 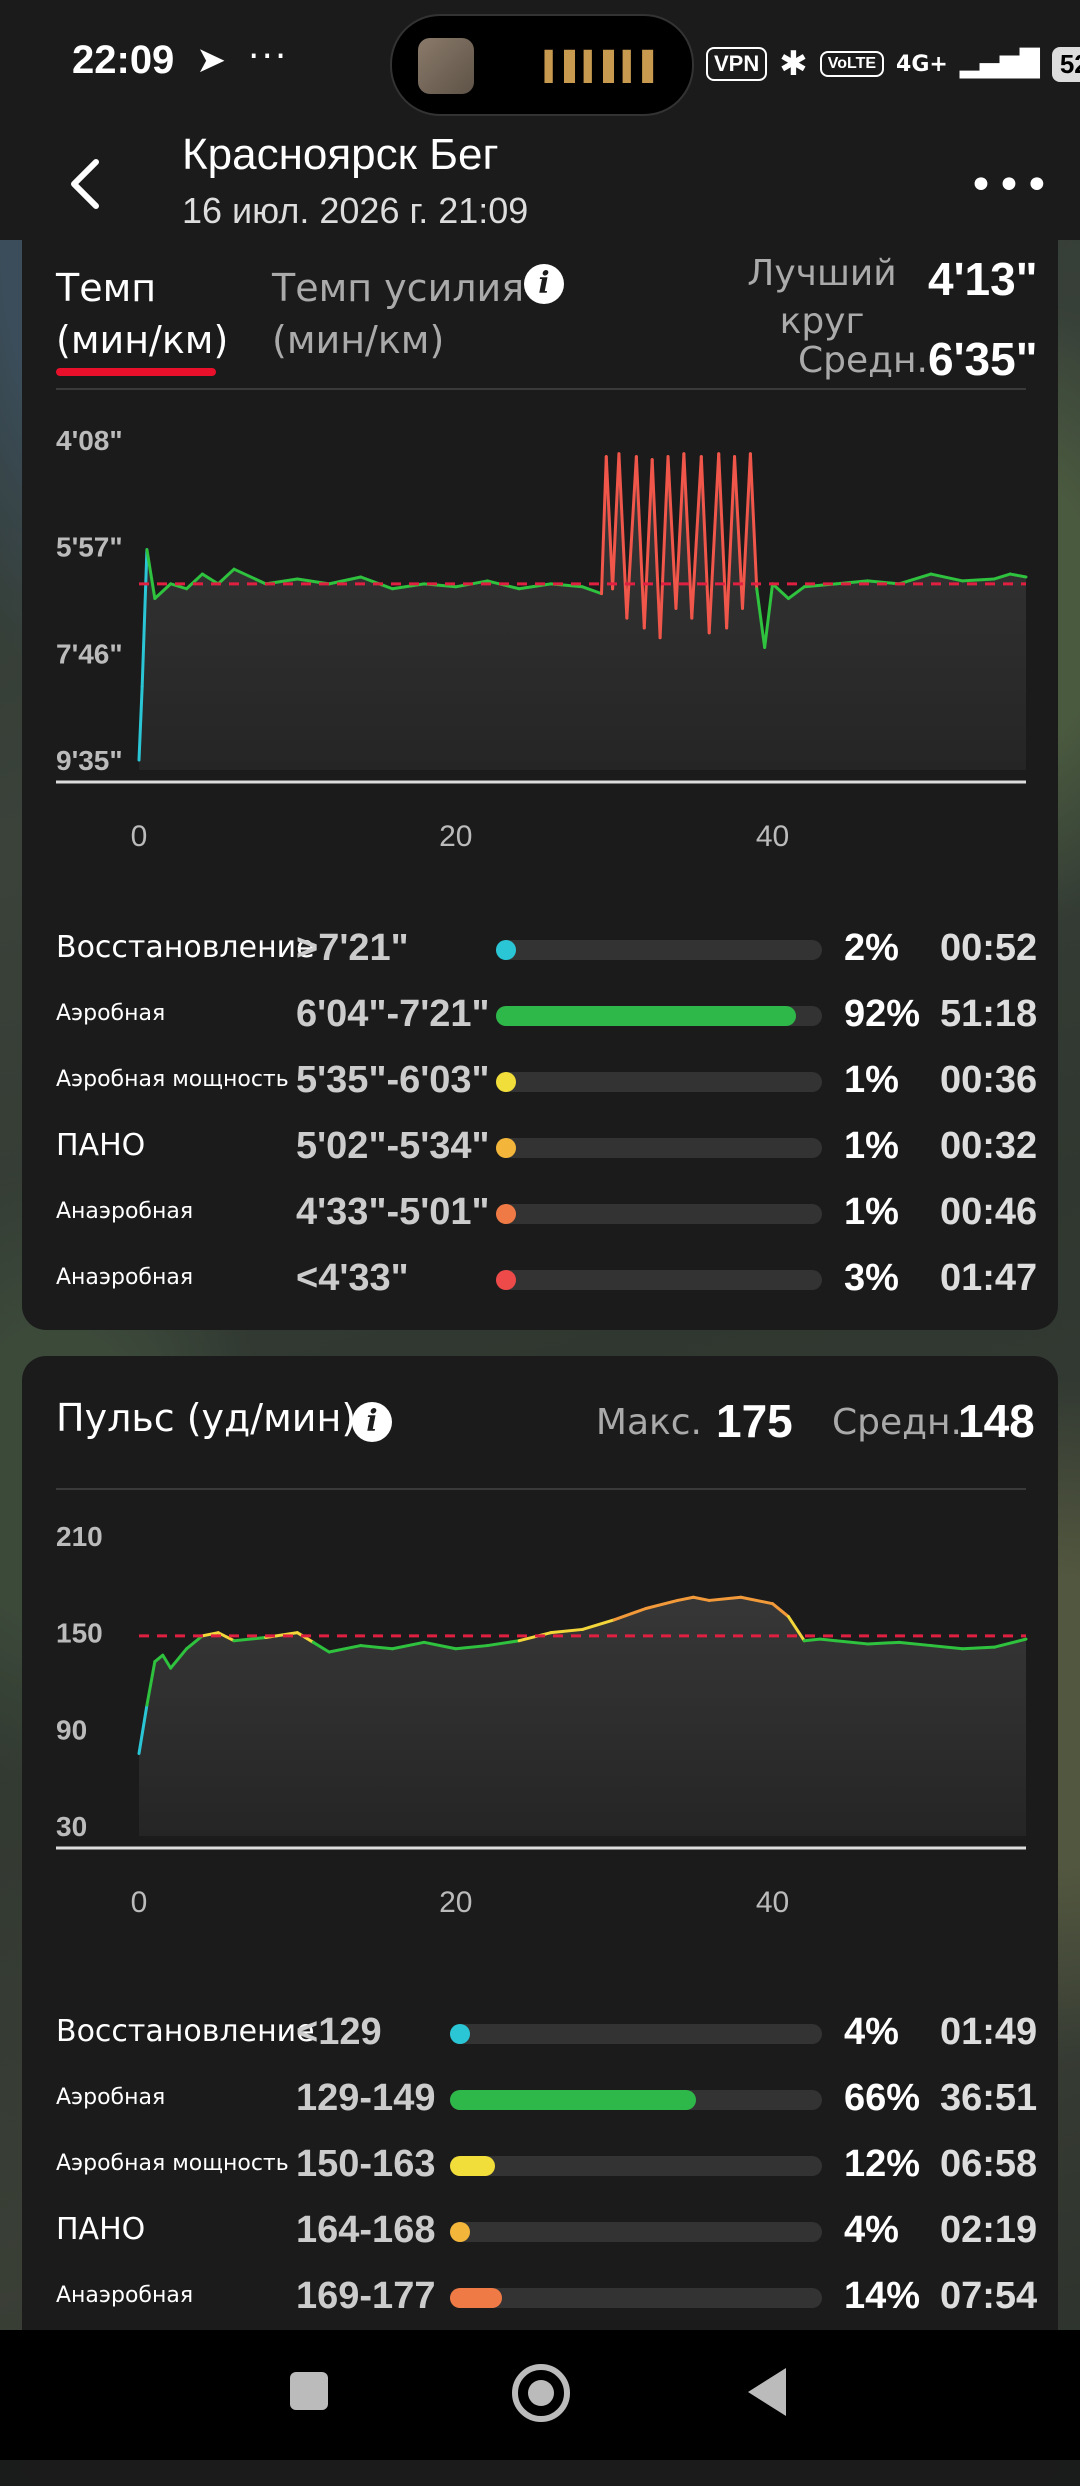 I want to click on status-time: 22:09, so click(x=123, y=60).